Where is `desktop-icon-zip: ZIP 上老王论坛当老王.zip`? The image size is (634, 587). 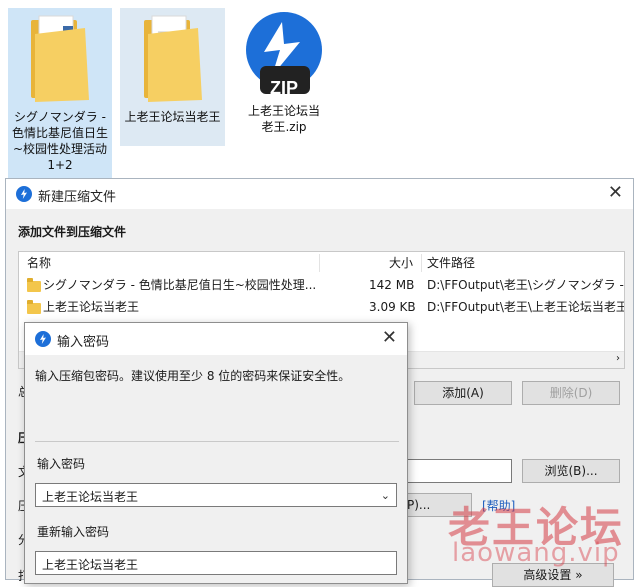 desktop-icon-zip: ZIP 上老王论坛当老王.zip is located at coordinates (284, 77).